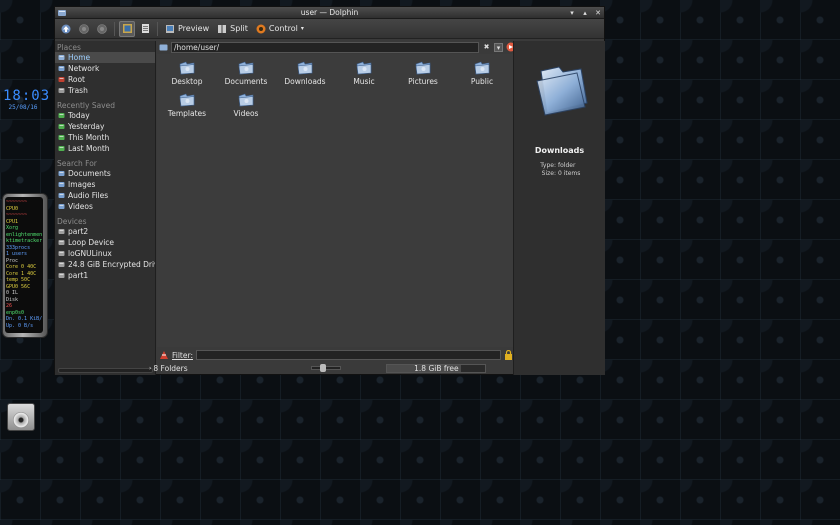  Describe the element at coordinates (61, 126) in the screenshot. I see `calendar-icon` at that location.